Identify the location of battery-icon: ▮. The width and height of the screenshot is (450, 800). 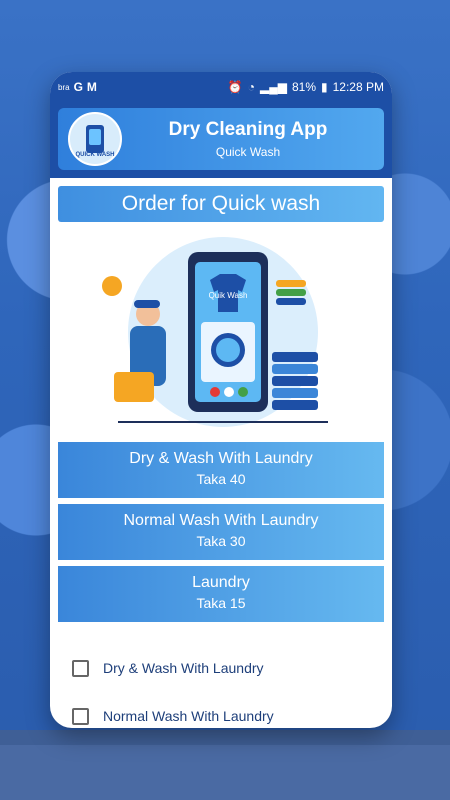
(324, 87).